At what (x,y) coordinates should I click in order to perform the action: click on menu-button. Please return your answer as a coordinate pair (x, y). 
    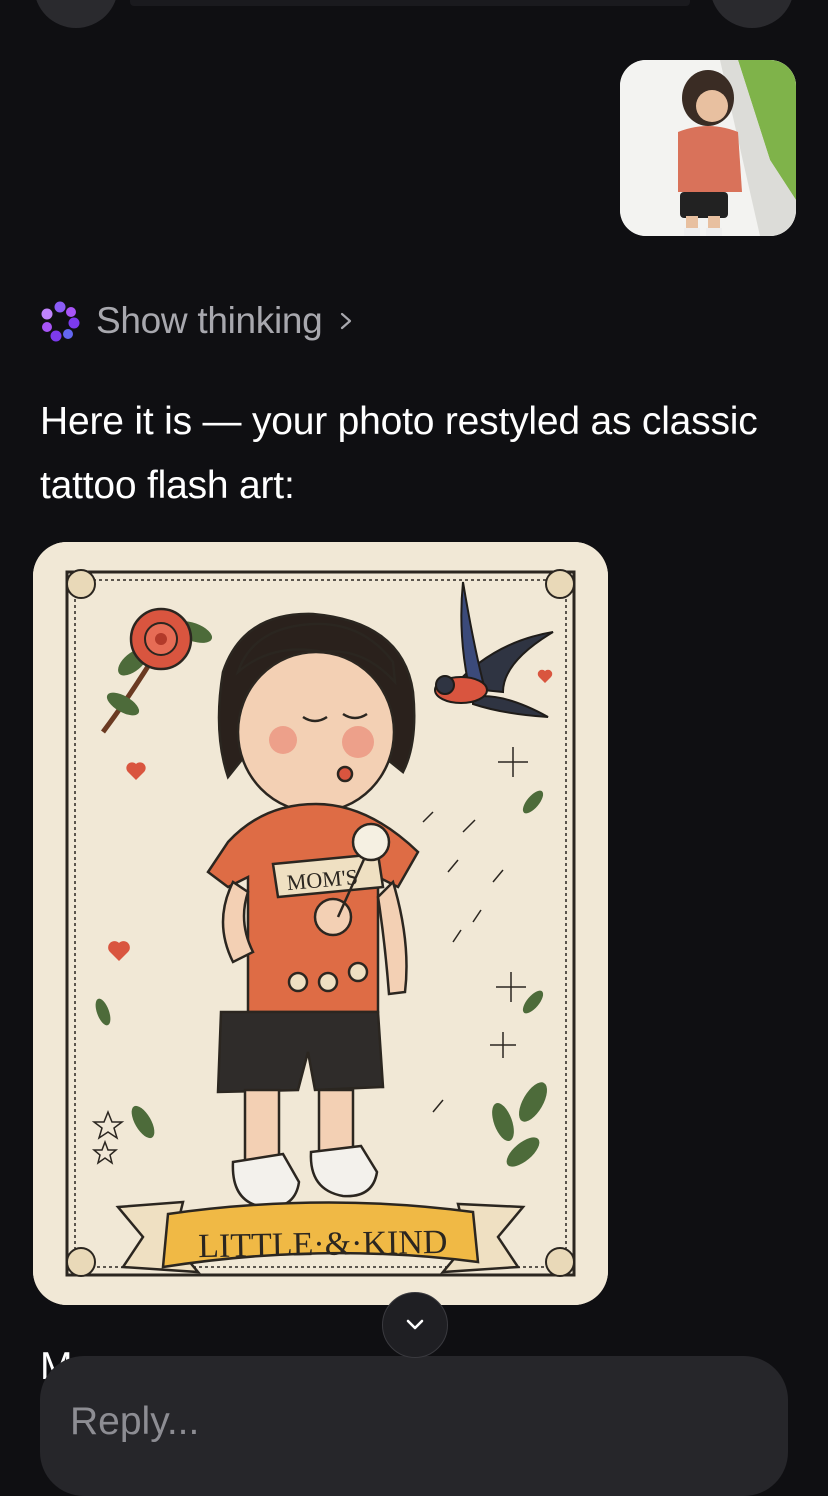
    Looking at the image, I should click on (752, 14).